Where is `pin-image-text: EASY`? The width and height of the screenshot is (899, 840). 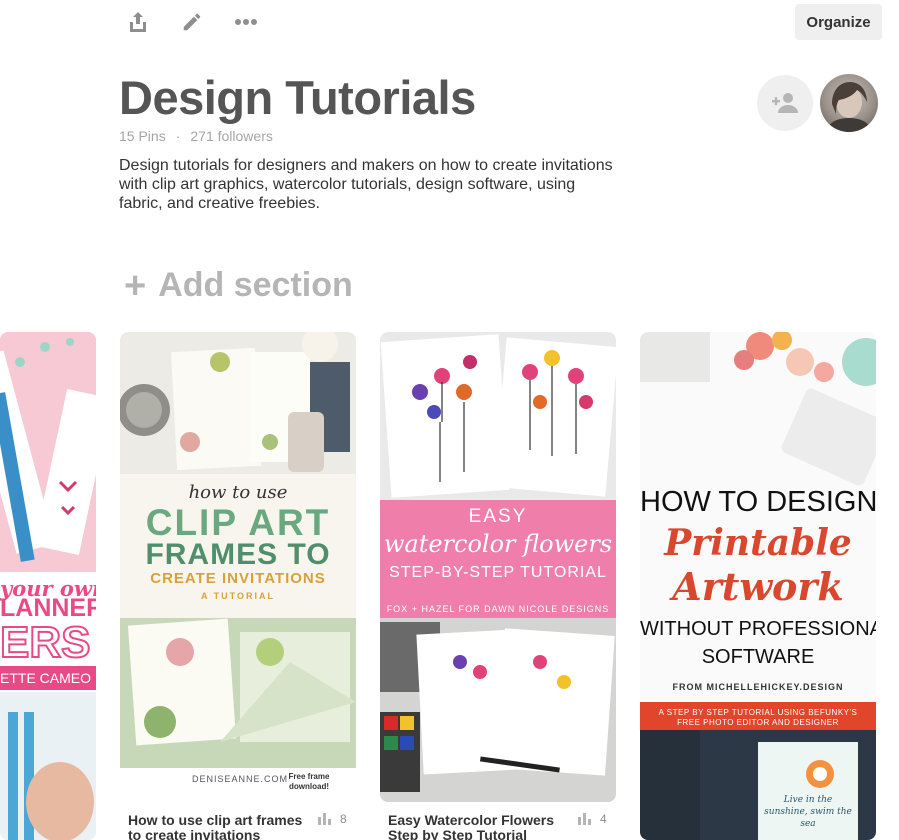
pin-image-text: EASY is located at coordinates (498, 516).